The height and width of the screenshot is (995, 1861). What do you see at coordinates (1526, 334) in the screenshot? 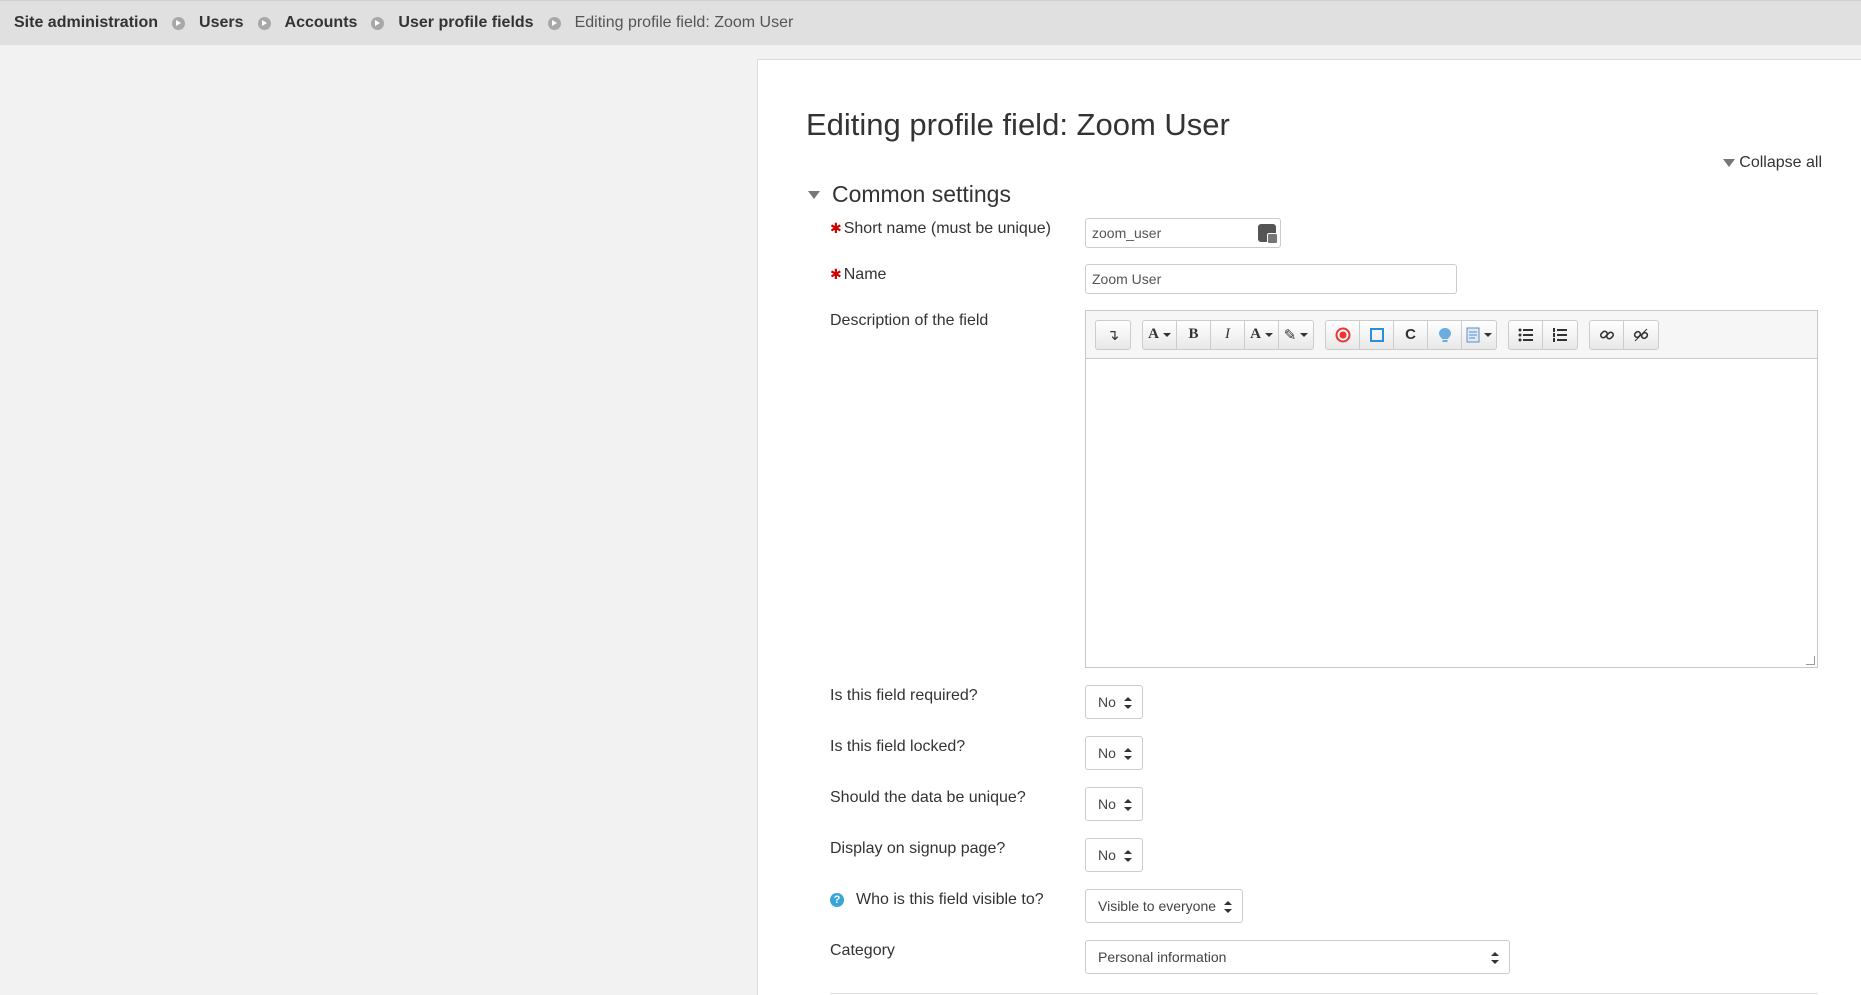
I see `unordered-list-icon` at bounding box center [1526, 334].